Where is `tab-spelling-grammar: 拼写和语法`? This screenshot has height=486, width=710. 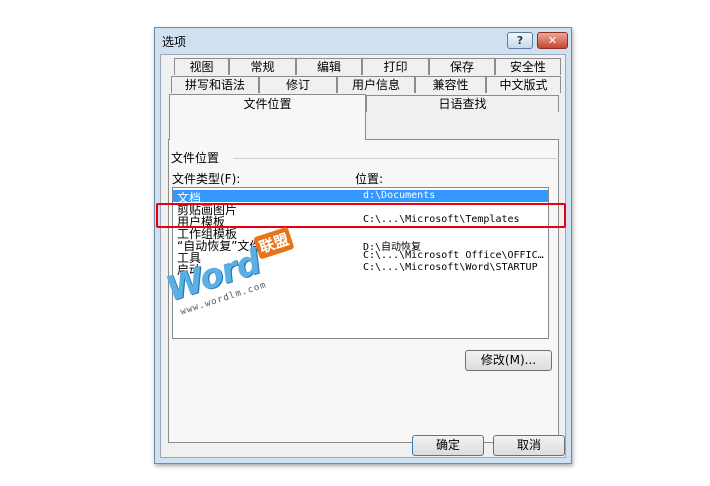 tab-spelling-grammar: 拼写和语法 is located at coordinates (215, 84).